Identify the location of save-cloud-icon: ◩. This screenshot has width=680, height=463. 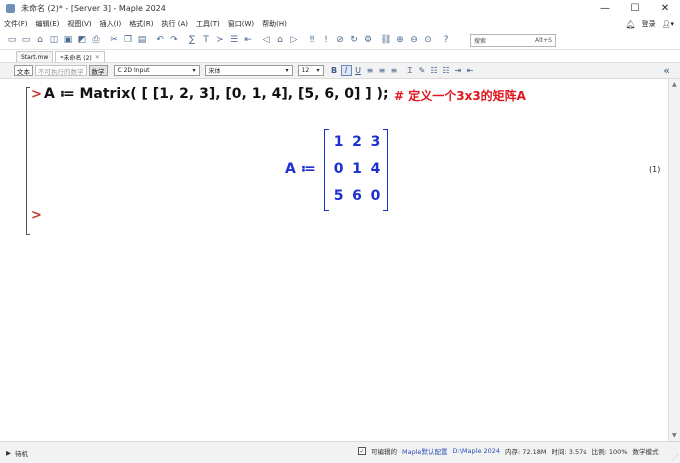
(82, 40).